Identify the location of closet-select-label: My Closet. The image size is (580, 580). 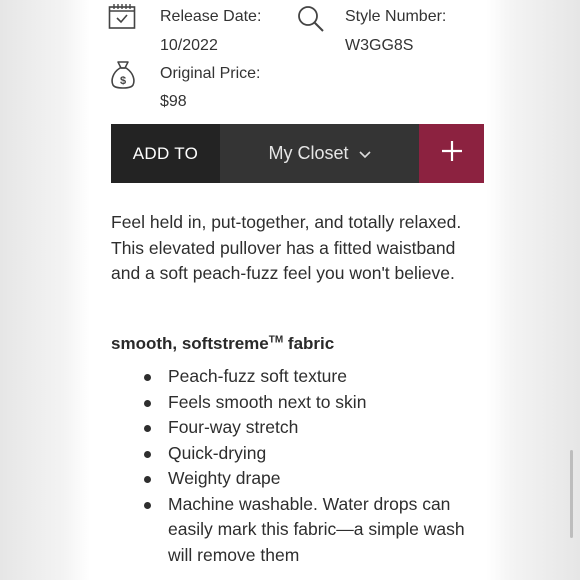
(308, 153).